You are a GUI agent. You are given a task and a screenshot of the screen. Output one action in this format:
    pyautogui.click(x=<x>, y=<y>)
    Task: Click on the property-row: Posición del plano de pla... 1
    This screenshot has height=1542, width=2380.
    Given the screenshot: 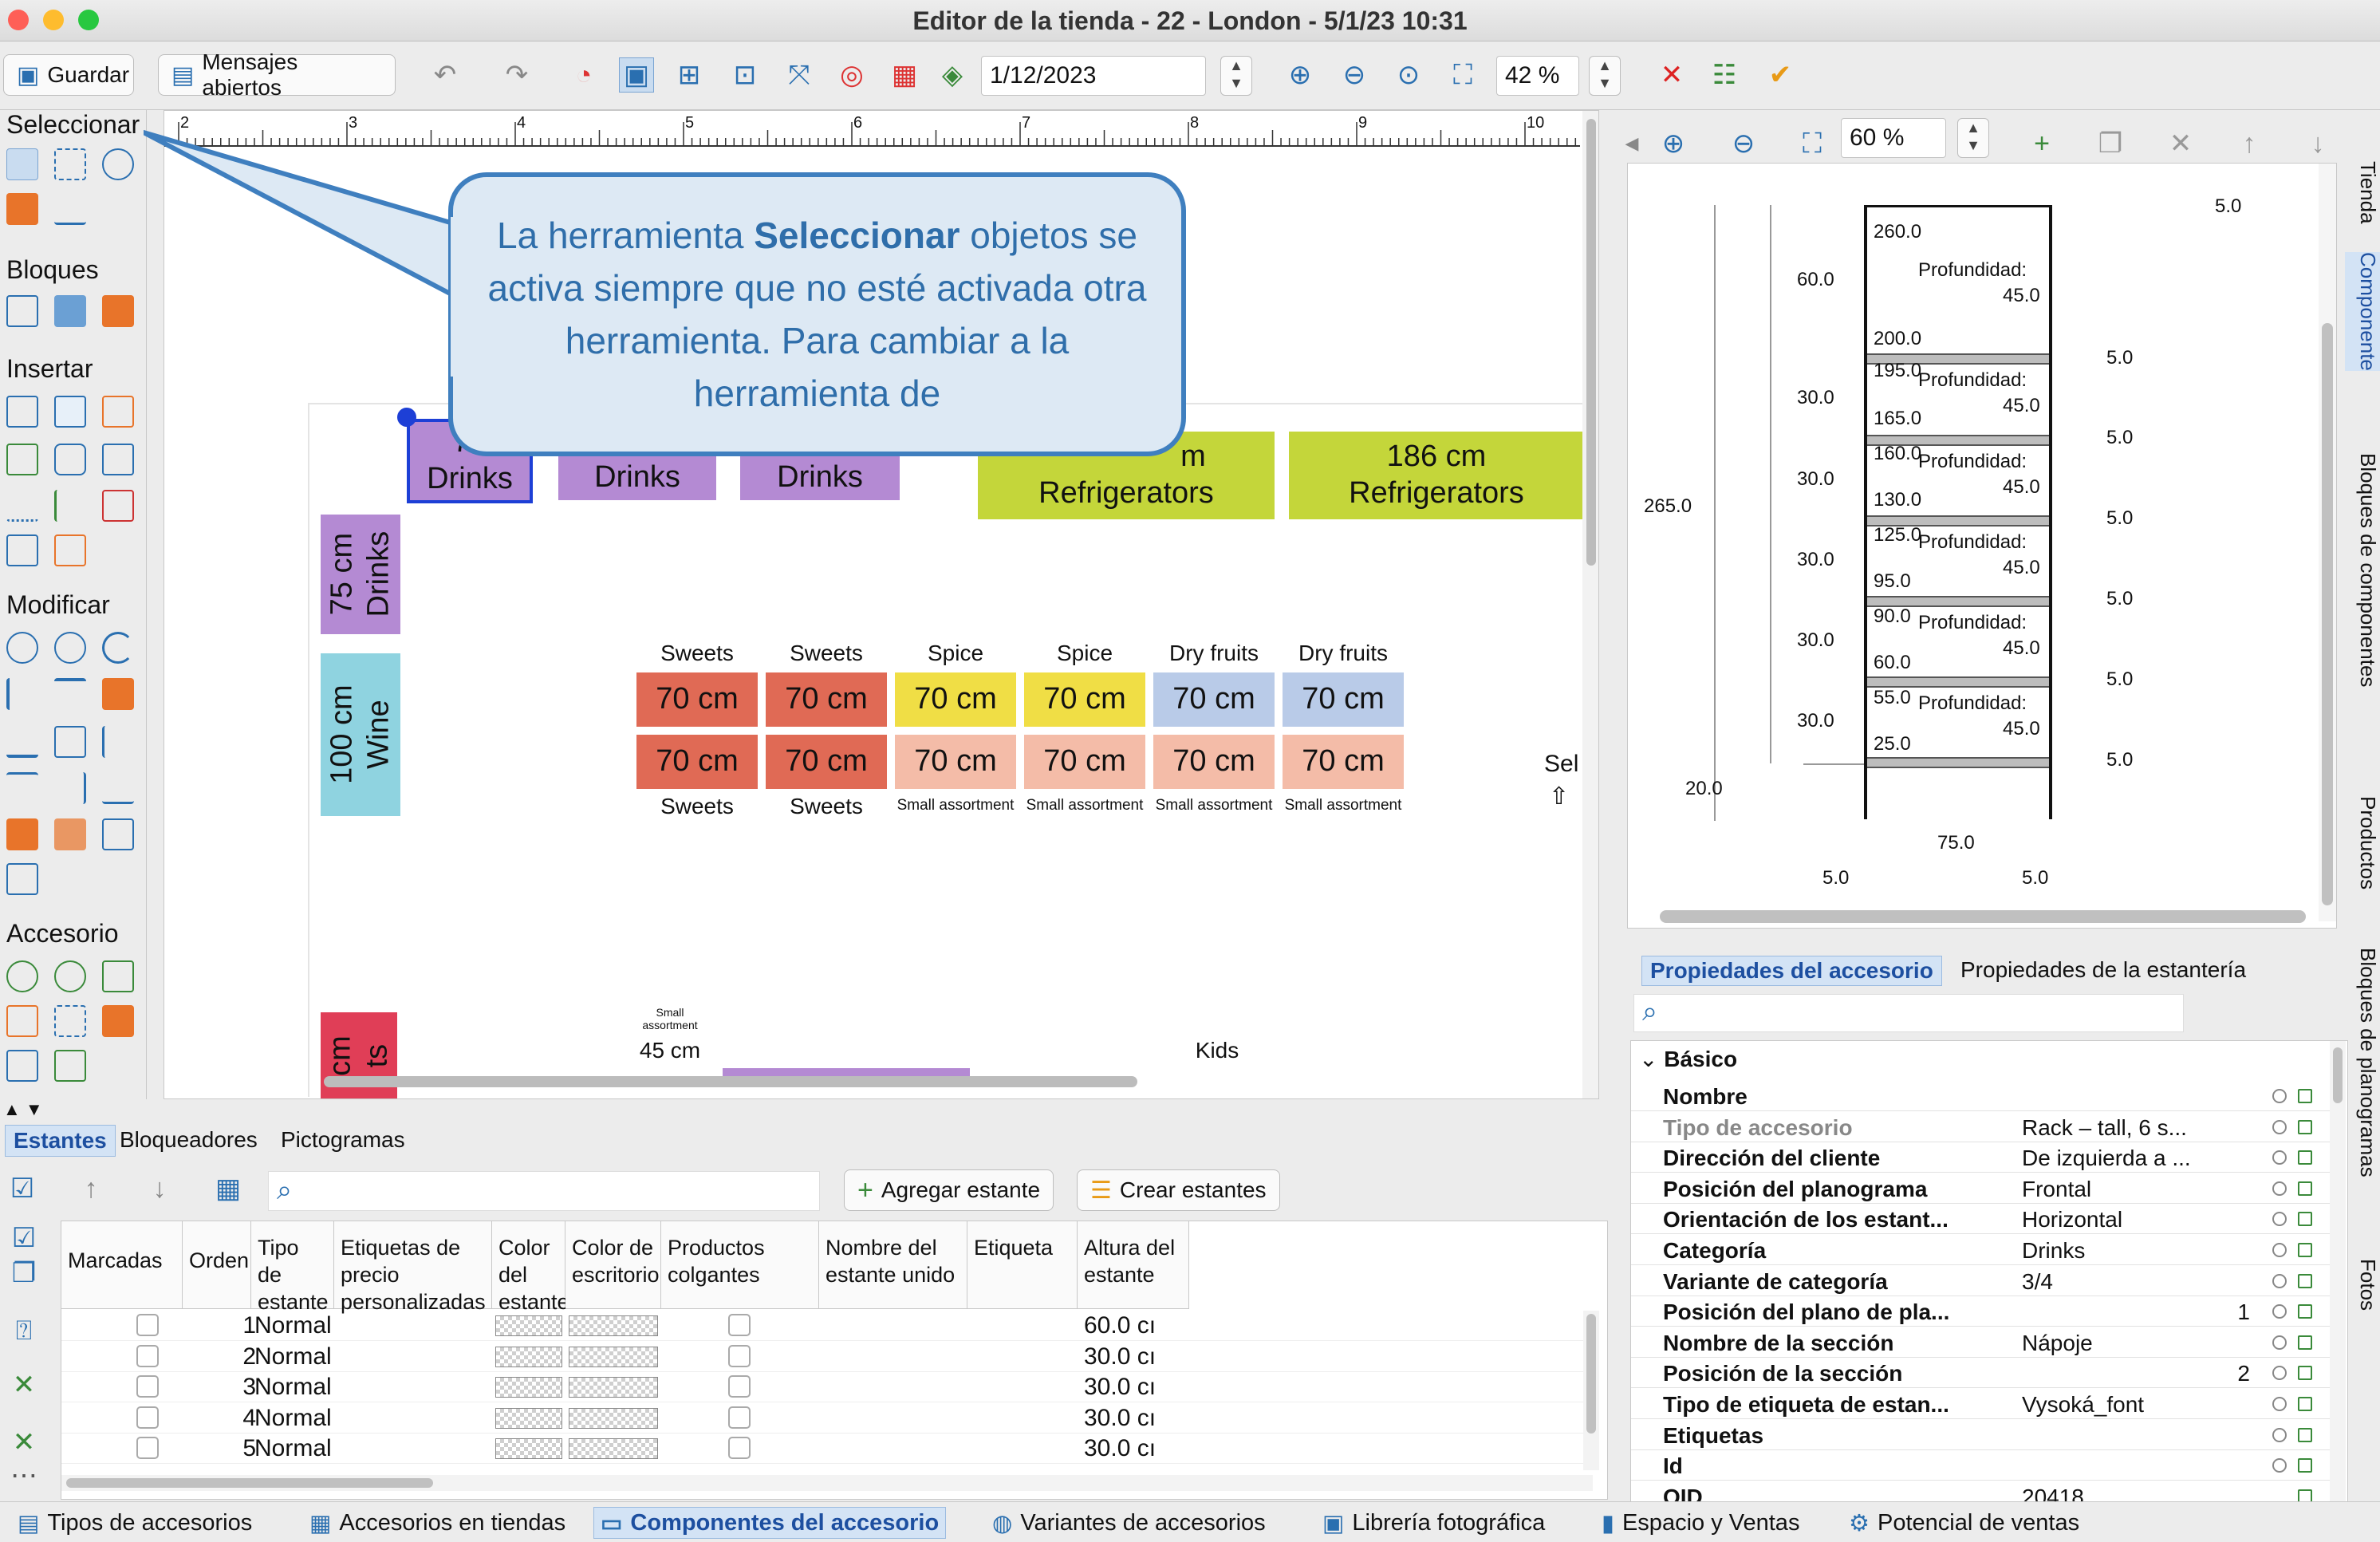 What is the action you would take?
    pyautogui.click(x=1982, y=1311)
    